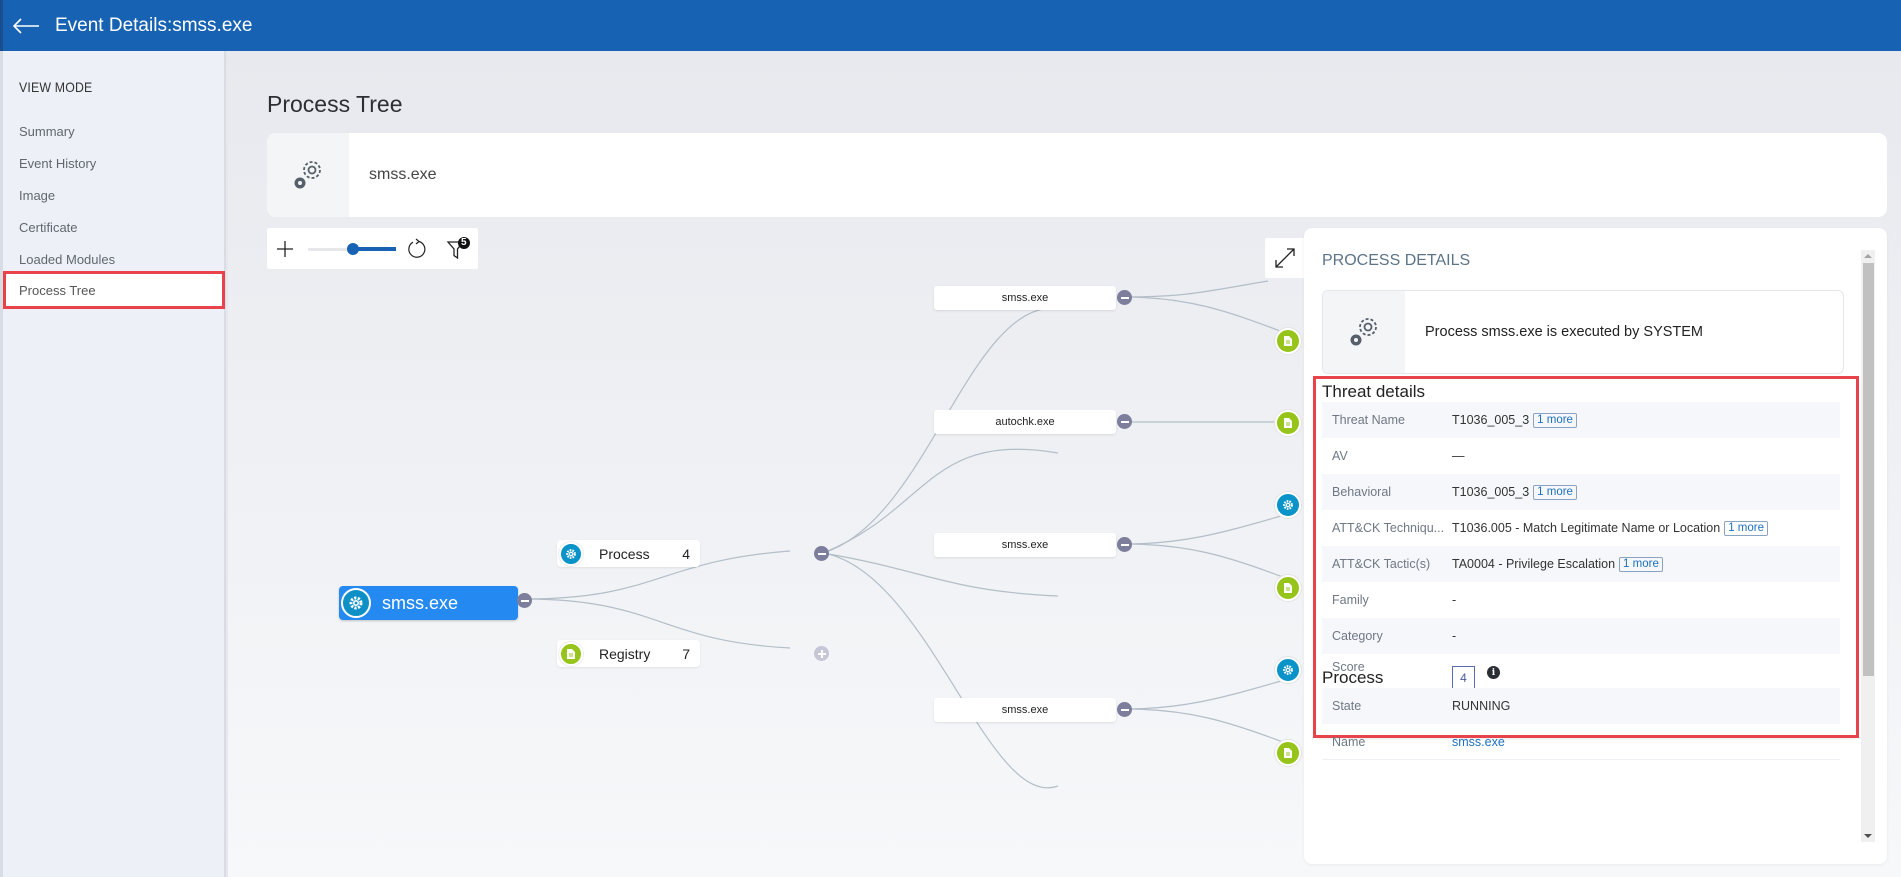 The width and height of the screenshot is (1901, 877). I want to click on threat-details-title: Threat details, so click(1373, 391).